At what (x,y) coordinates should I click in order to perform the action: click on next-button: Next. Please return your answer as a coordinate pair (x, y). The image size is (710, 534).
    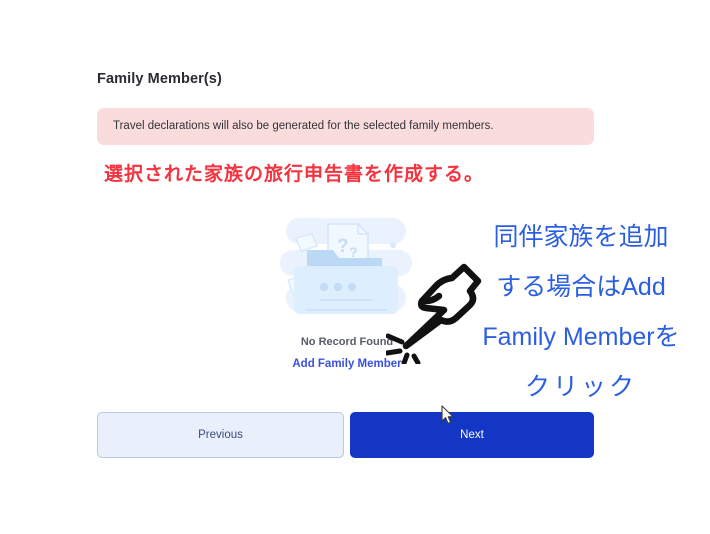
    Looking at the image, I should click on (472, 435).